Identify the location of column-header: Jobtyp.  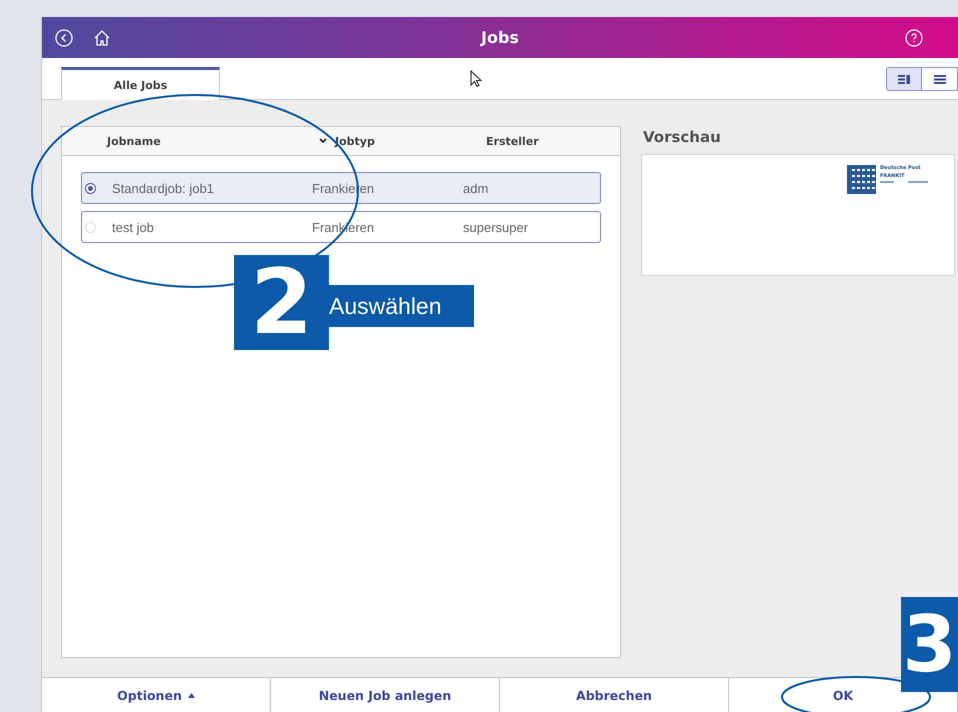
(355, 141).